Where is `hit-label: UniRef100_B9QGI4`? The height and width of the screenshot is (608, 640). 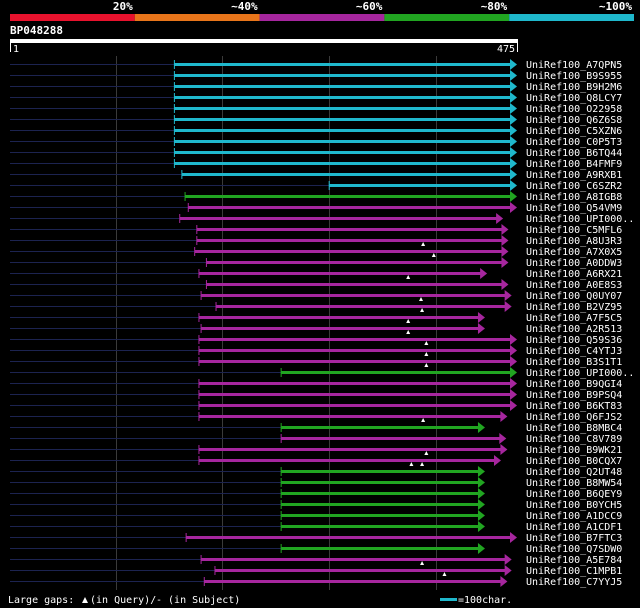 hit-label: UniRef100_B9QGI4 is located at coordinates (574, 384).